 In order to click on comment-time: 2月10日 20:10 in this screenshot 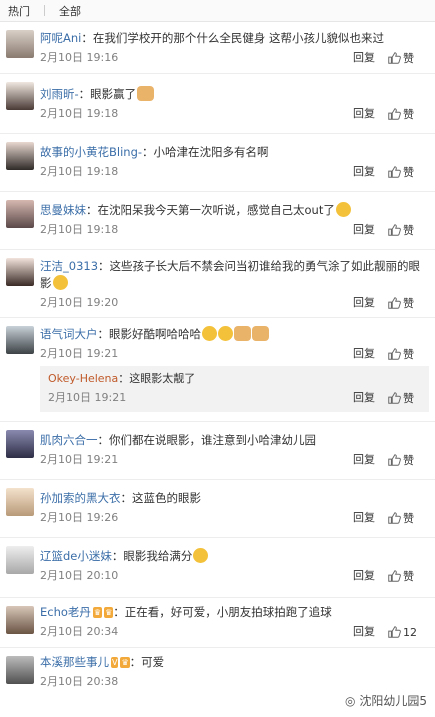, I will do `click(79, 575)`.